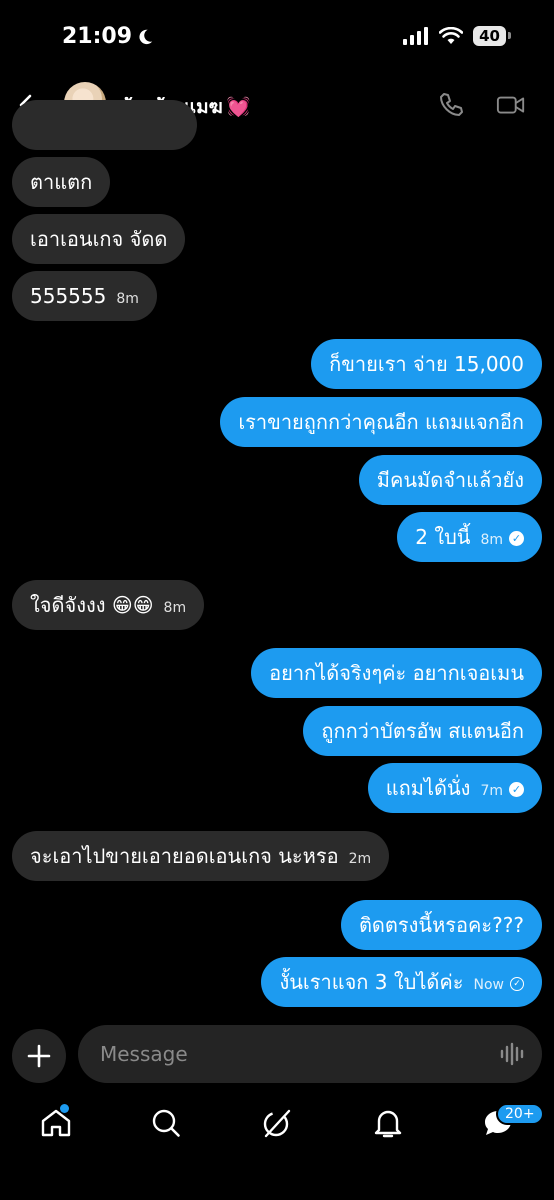  What do you see at coordinates (108, 605) in the screenshot?
I see `message-bubble-incoming: ใจดีจังงง 😁😁 8m` at bounding box center [108, 605].